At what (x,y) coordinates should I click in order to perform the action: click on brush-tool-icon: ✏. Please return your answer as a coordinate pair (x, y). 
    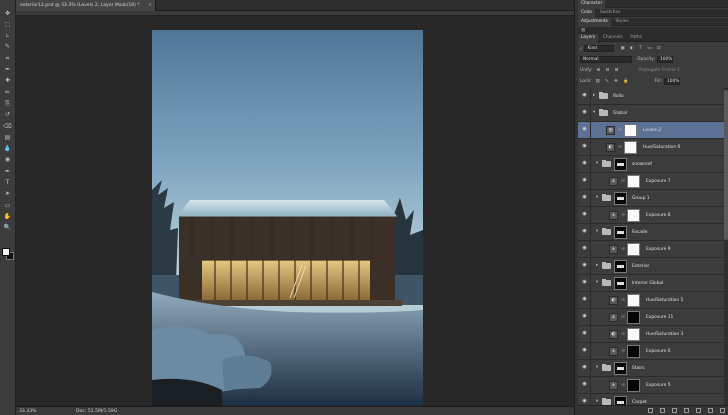
    Looking at the image, I should click on (7, 92).